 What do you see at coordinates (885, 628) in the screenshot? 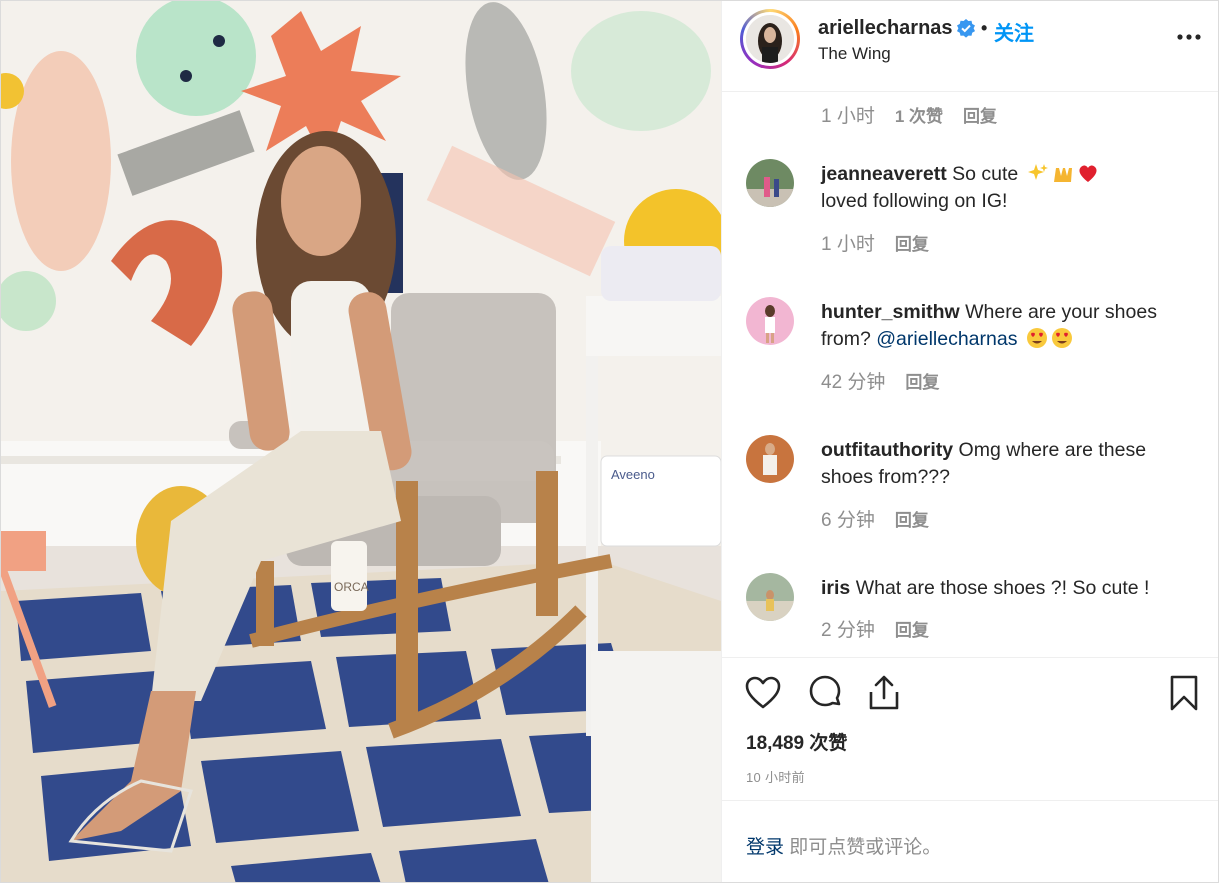
I see `comment-meta: 2 分钟 回复` at bounding box center [885, 628].